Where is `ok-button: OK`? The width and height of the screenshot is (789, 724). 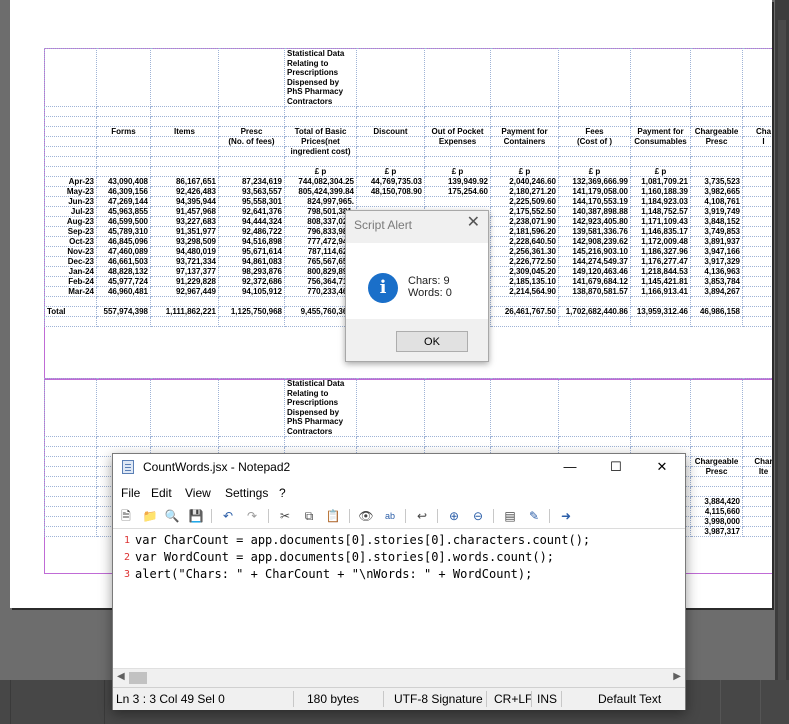 ok-button: OK is located at coordinates (432, 341).